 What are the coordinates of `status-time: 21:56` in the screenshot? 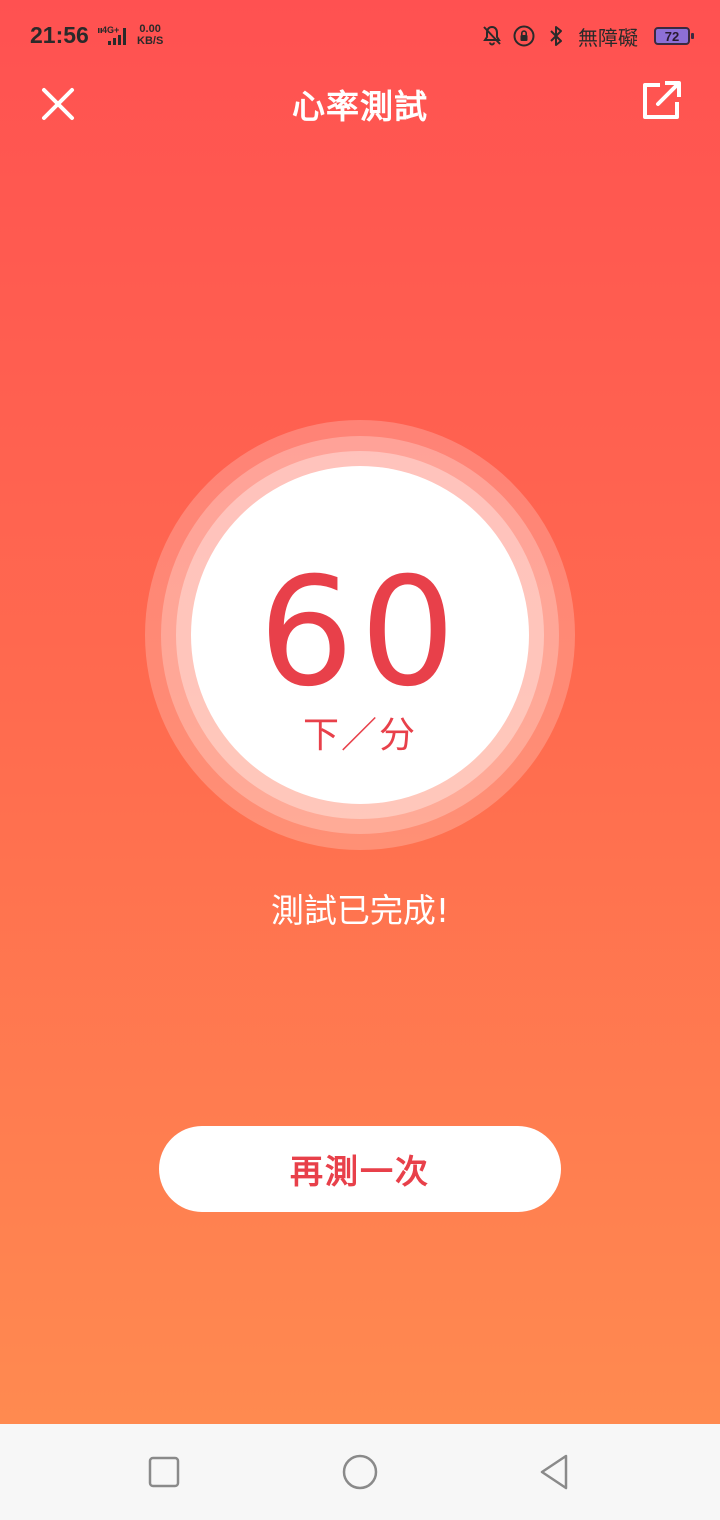 It's located at (59, 35).